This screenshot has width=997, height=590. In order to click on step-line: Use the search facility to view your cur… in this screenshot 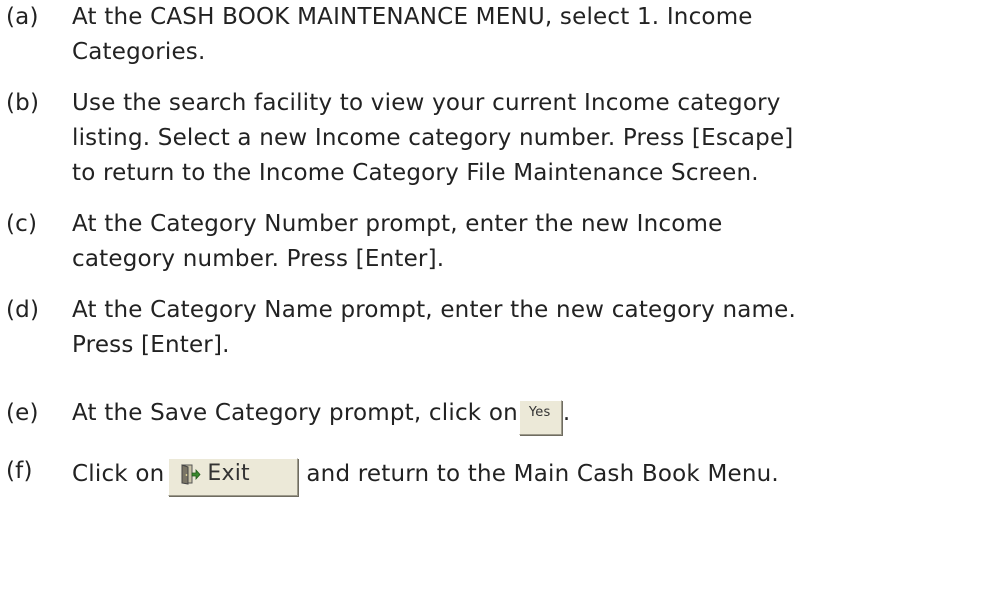, I will do `click(426, 103)`.